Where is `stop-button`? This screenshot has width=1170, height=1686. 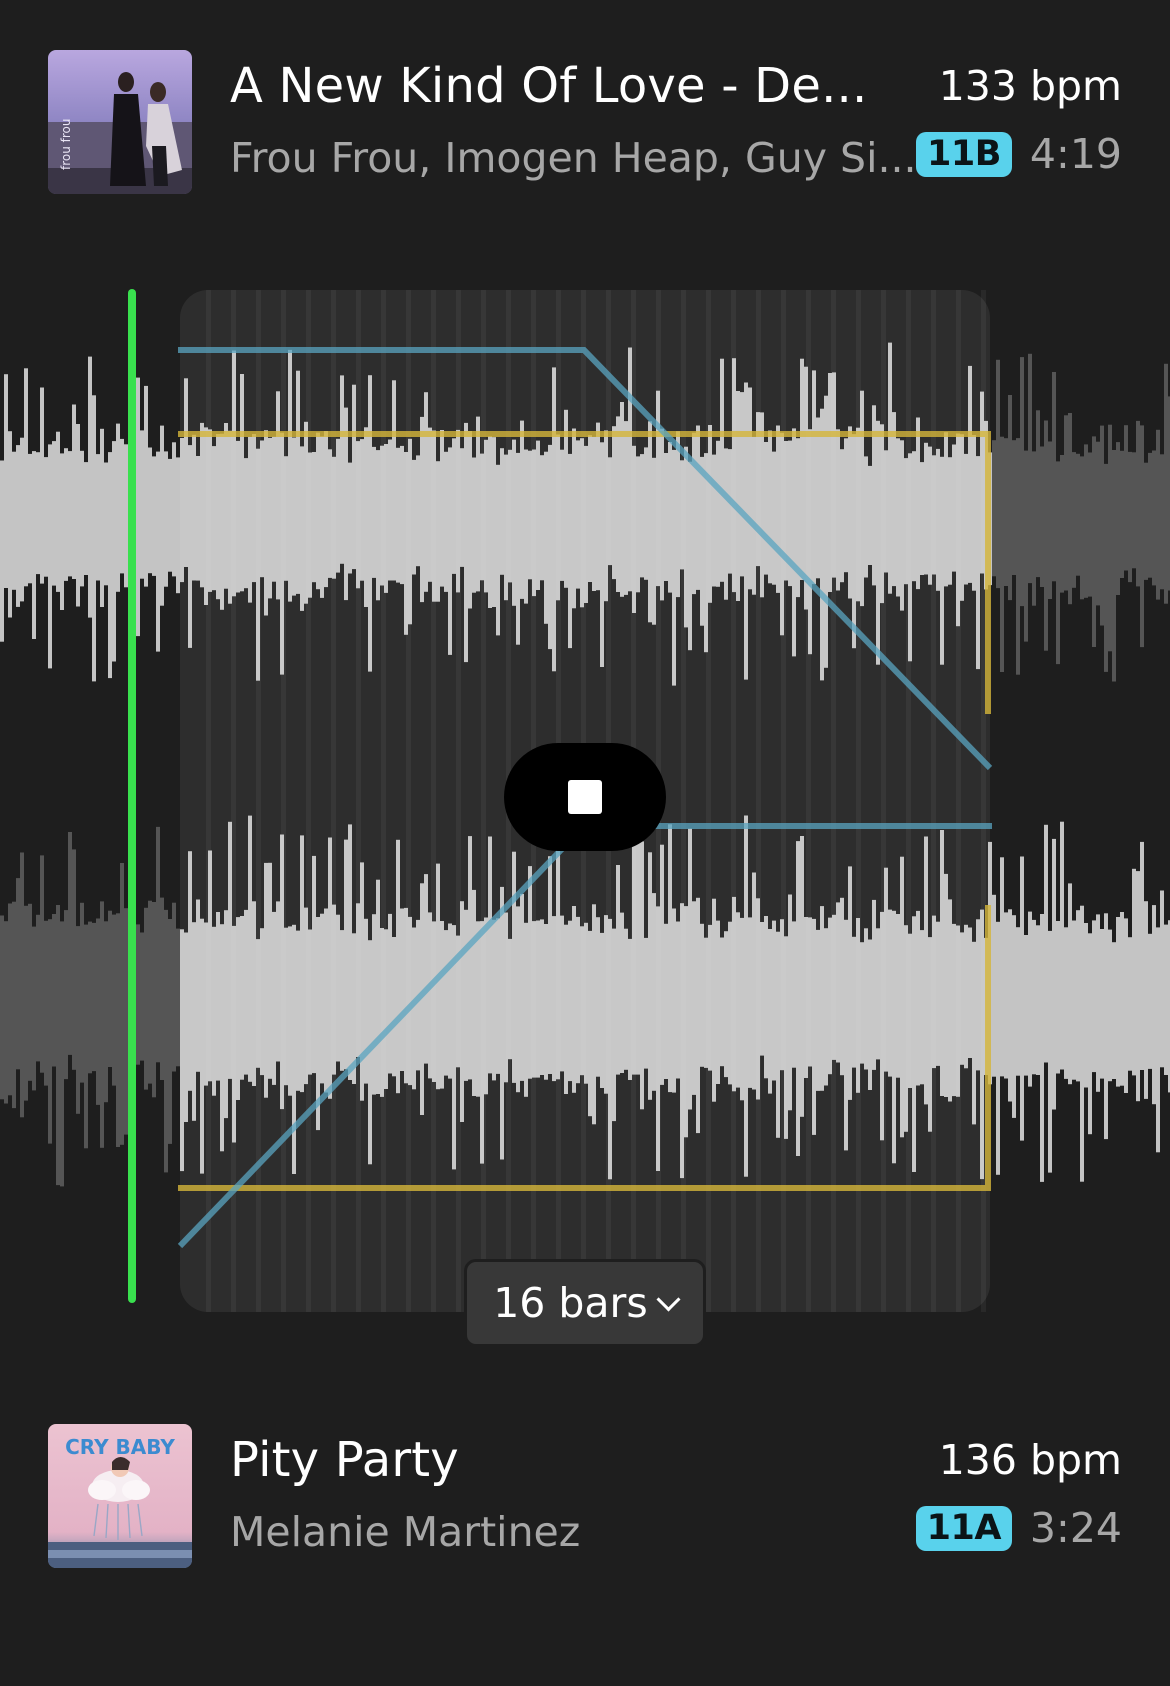
stop-button is located at coordinates (585, 797).